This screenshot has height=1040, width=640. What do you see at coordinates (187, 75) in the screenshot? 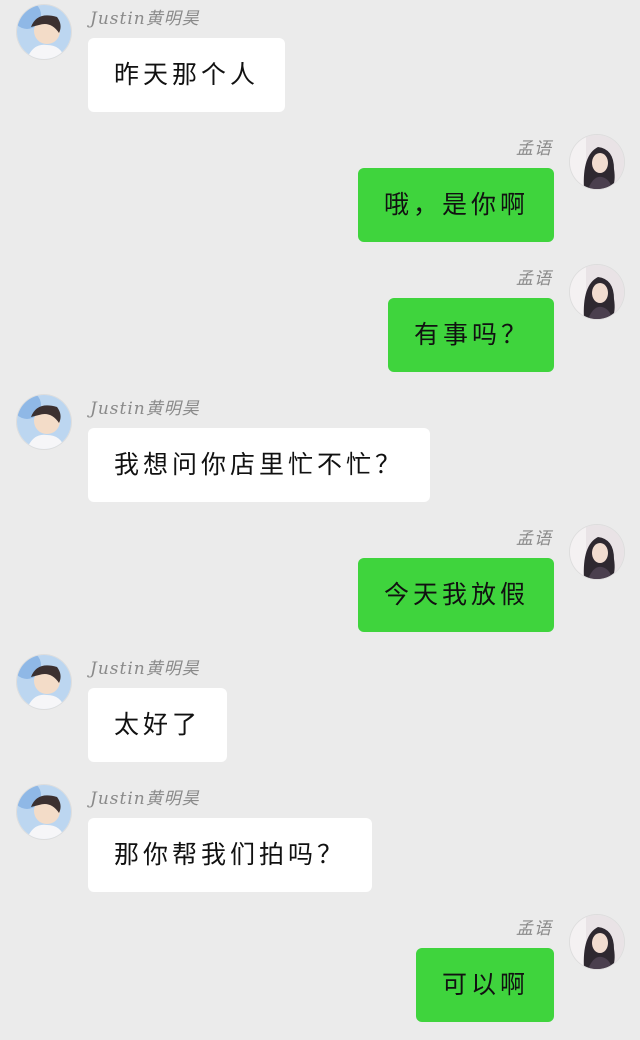
I see `message-bubble: 昨天那个人` at bounding box center [187, 75].